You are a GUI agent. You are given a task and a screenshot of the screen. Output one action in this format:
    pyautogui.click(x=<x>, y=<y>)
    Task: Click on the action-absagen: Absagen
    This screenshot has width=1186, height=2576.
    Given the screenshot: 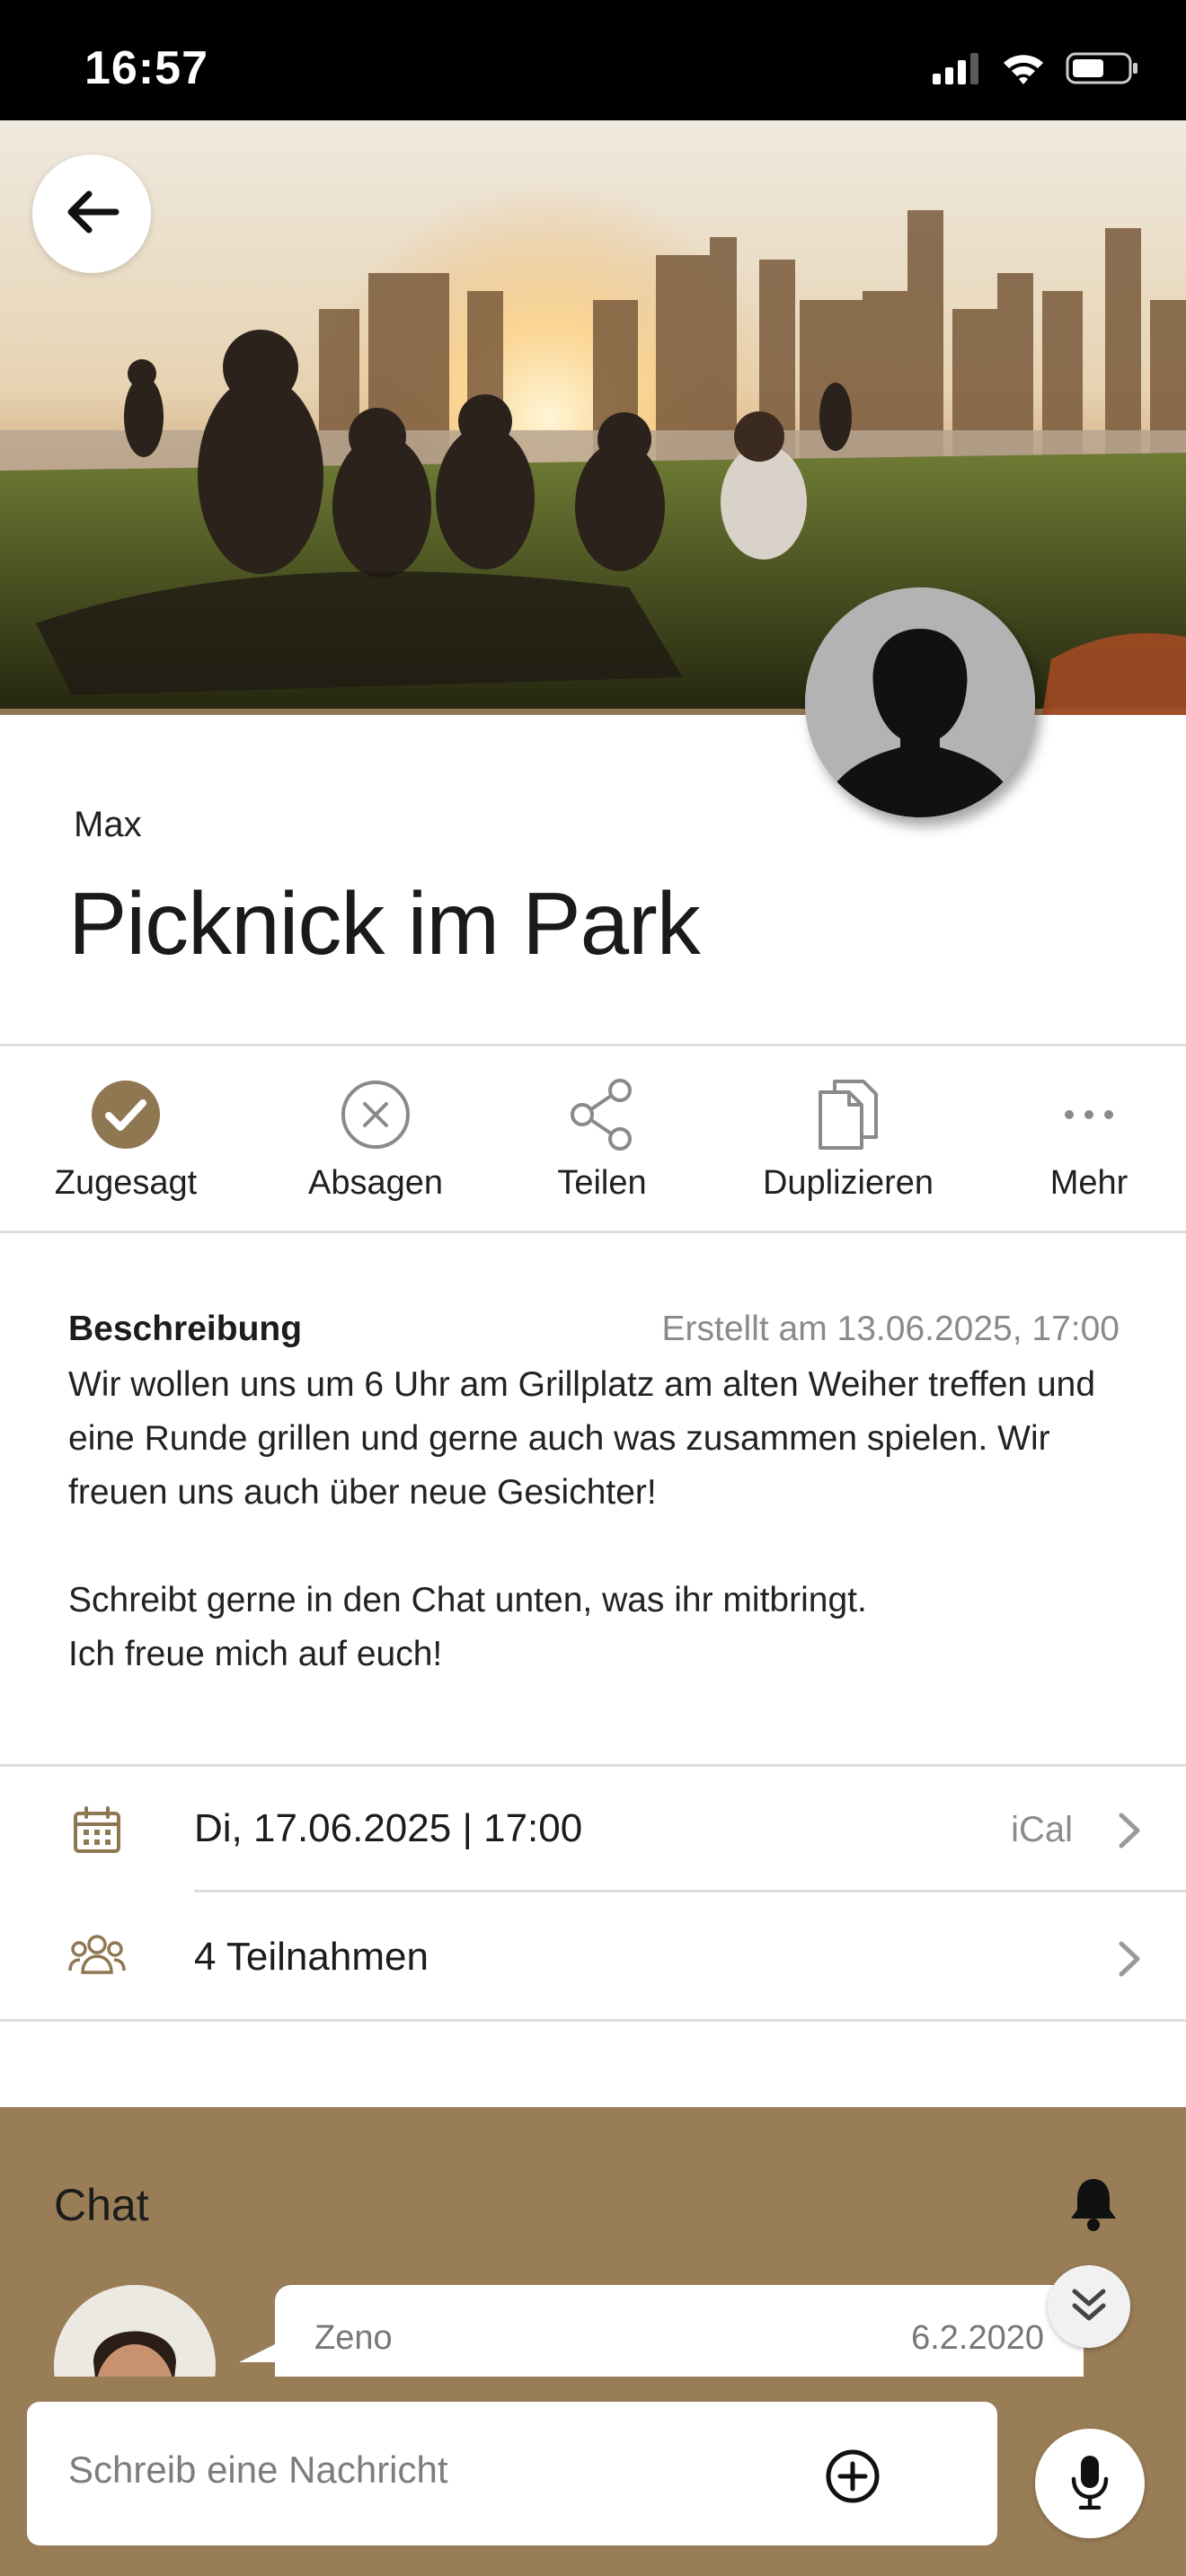 What is the action you would take?
    pyautogui.click(x=375, y=1140)
    